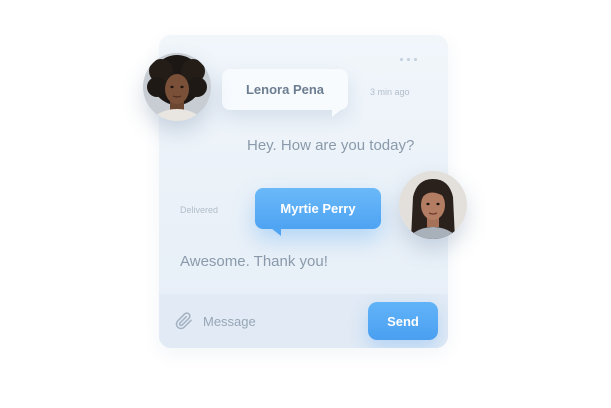 Image resolution: width=611 pixels, height=408 pixels. What do you see at coordinates (331, 145) in the screenshot?
I see `incoming-message-text: Hey. How are you today?` at bounding box center [331, 145].